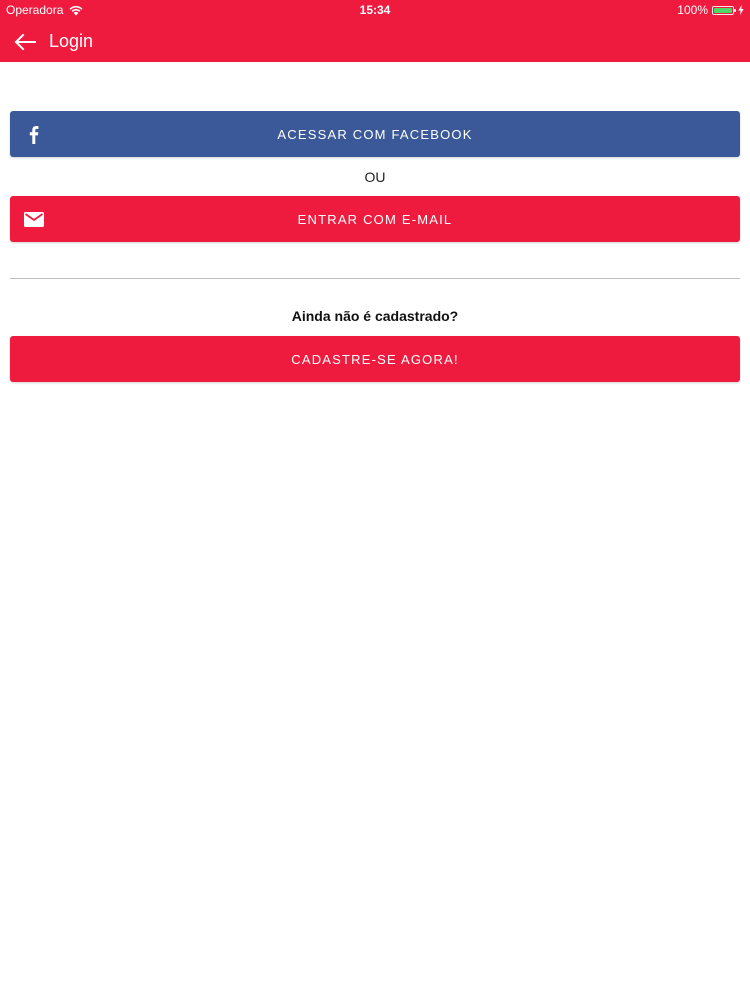 The image size is (750, 1000). Describe the element at coordinates (25, 42) in the screenshot. I see `arrow-left-icon` at that location.